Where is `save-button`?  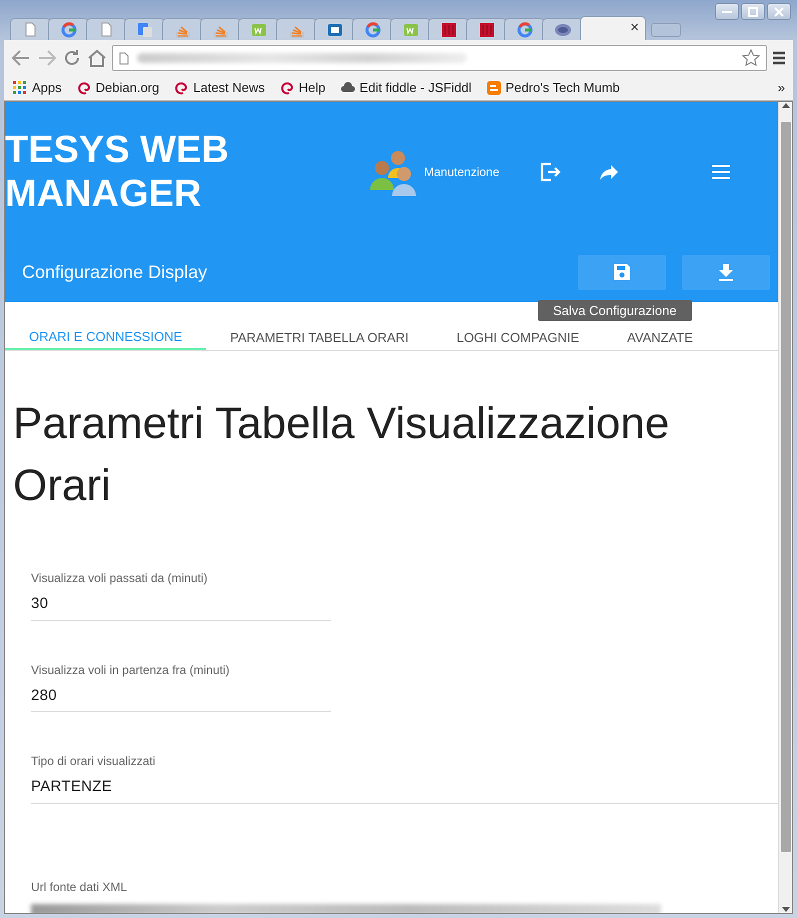 save-button is located at coordinates (622, 272).